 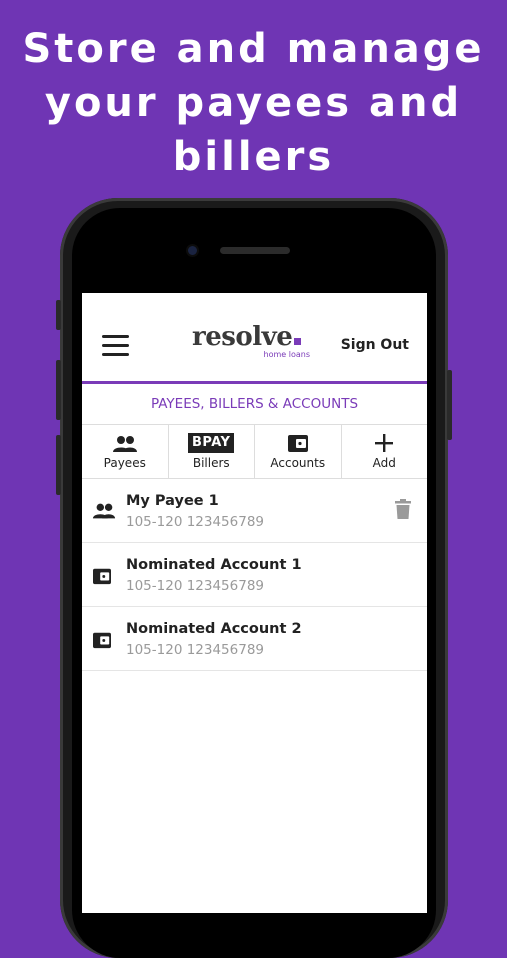 I want to click on list-item: My Payee 1 105-120 123456789, so click(x=254, y=511).